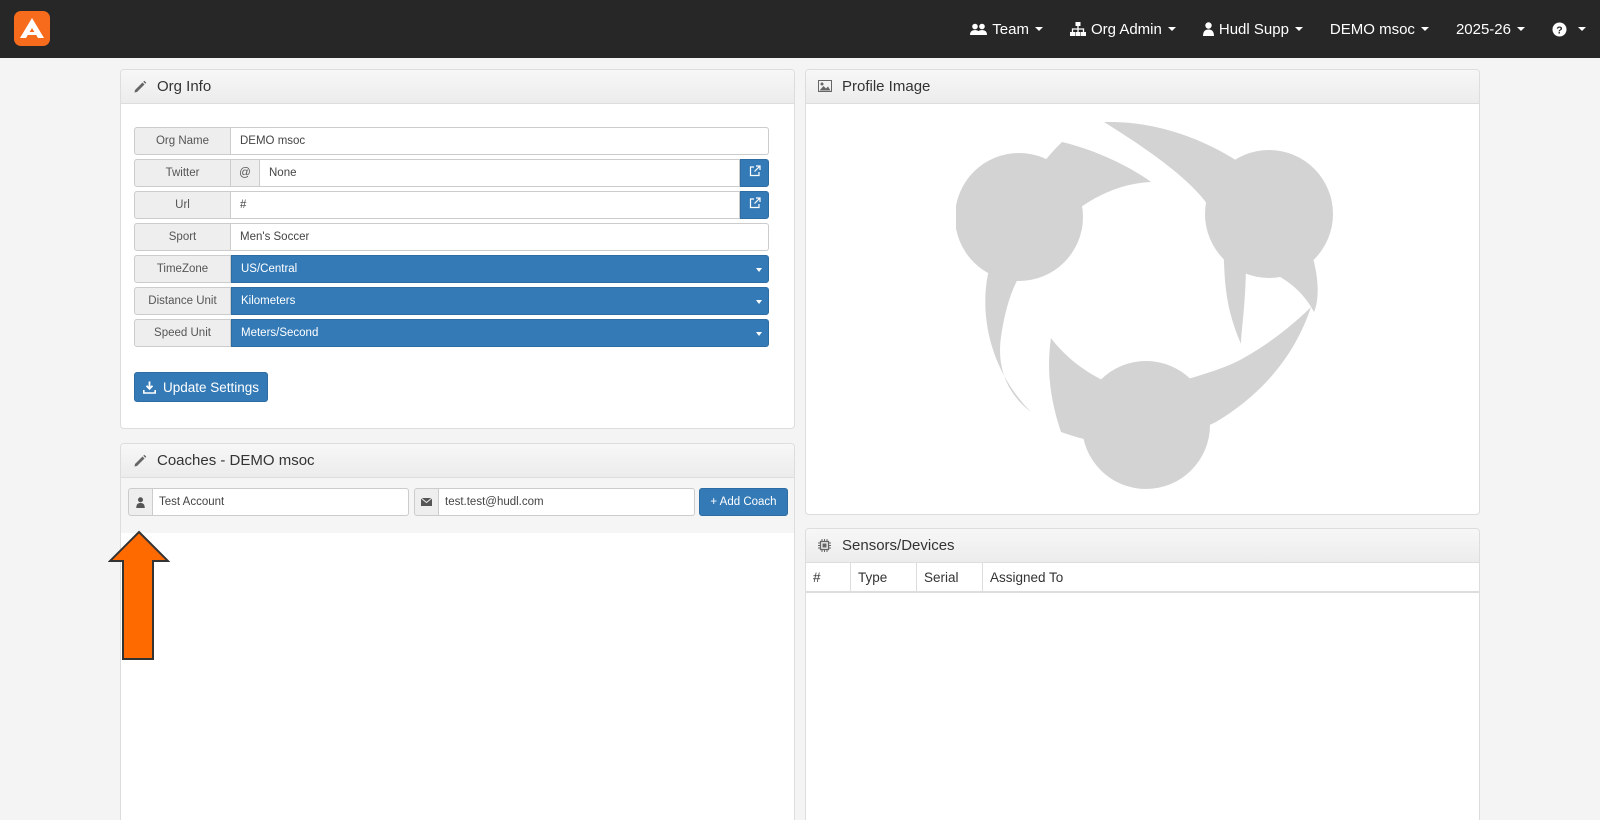 Image resolution: width=1600 pixels, height=820 pixels. Describe the element at coordinates (182, 237) in the screenshot. I see `sport-label: Sport` at that location.